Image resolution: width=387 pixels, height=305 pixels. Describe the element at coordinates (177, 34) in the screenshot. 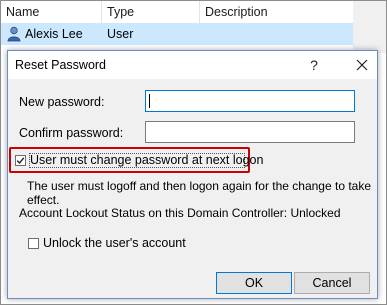

I see `list-item: Alexis Lee User` at that location.